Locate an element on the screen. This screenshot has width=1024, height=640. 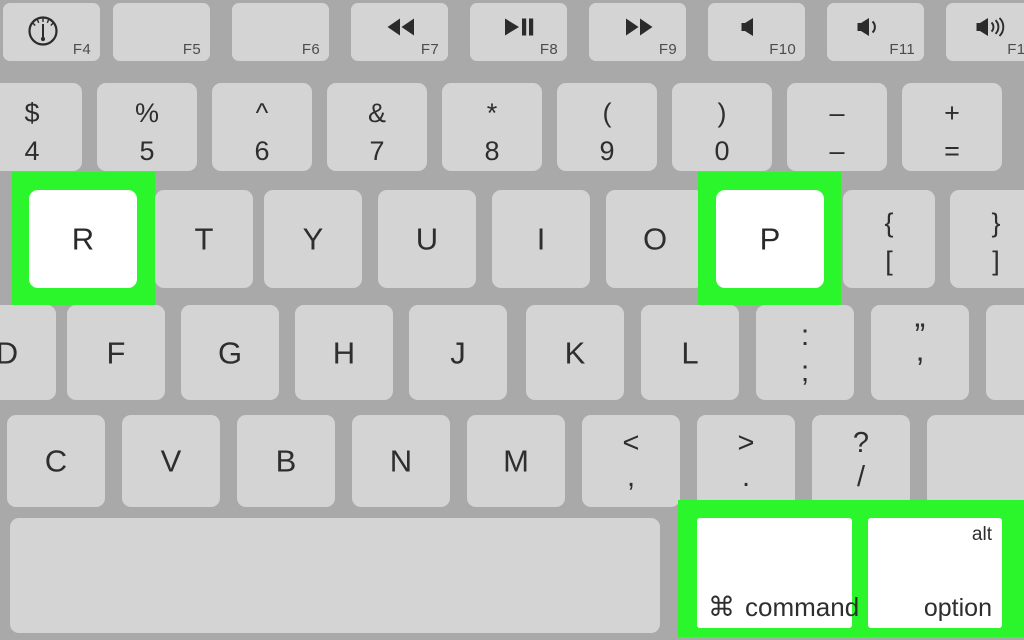
key-5-shift-label: % is located at coordinates (146, 113).